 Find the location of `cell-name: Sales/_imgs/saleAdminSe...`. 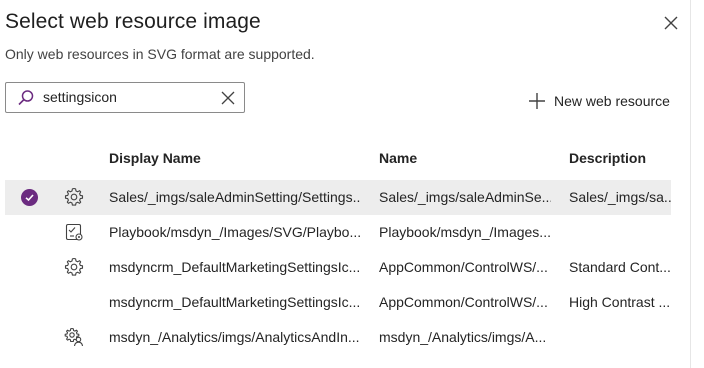

cell-name: Sales/_imgs/saleAdminSe... is located at coordinates (465, 197).